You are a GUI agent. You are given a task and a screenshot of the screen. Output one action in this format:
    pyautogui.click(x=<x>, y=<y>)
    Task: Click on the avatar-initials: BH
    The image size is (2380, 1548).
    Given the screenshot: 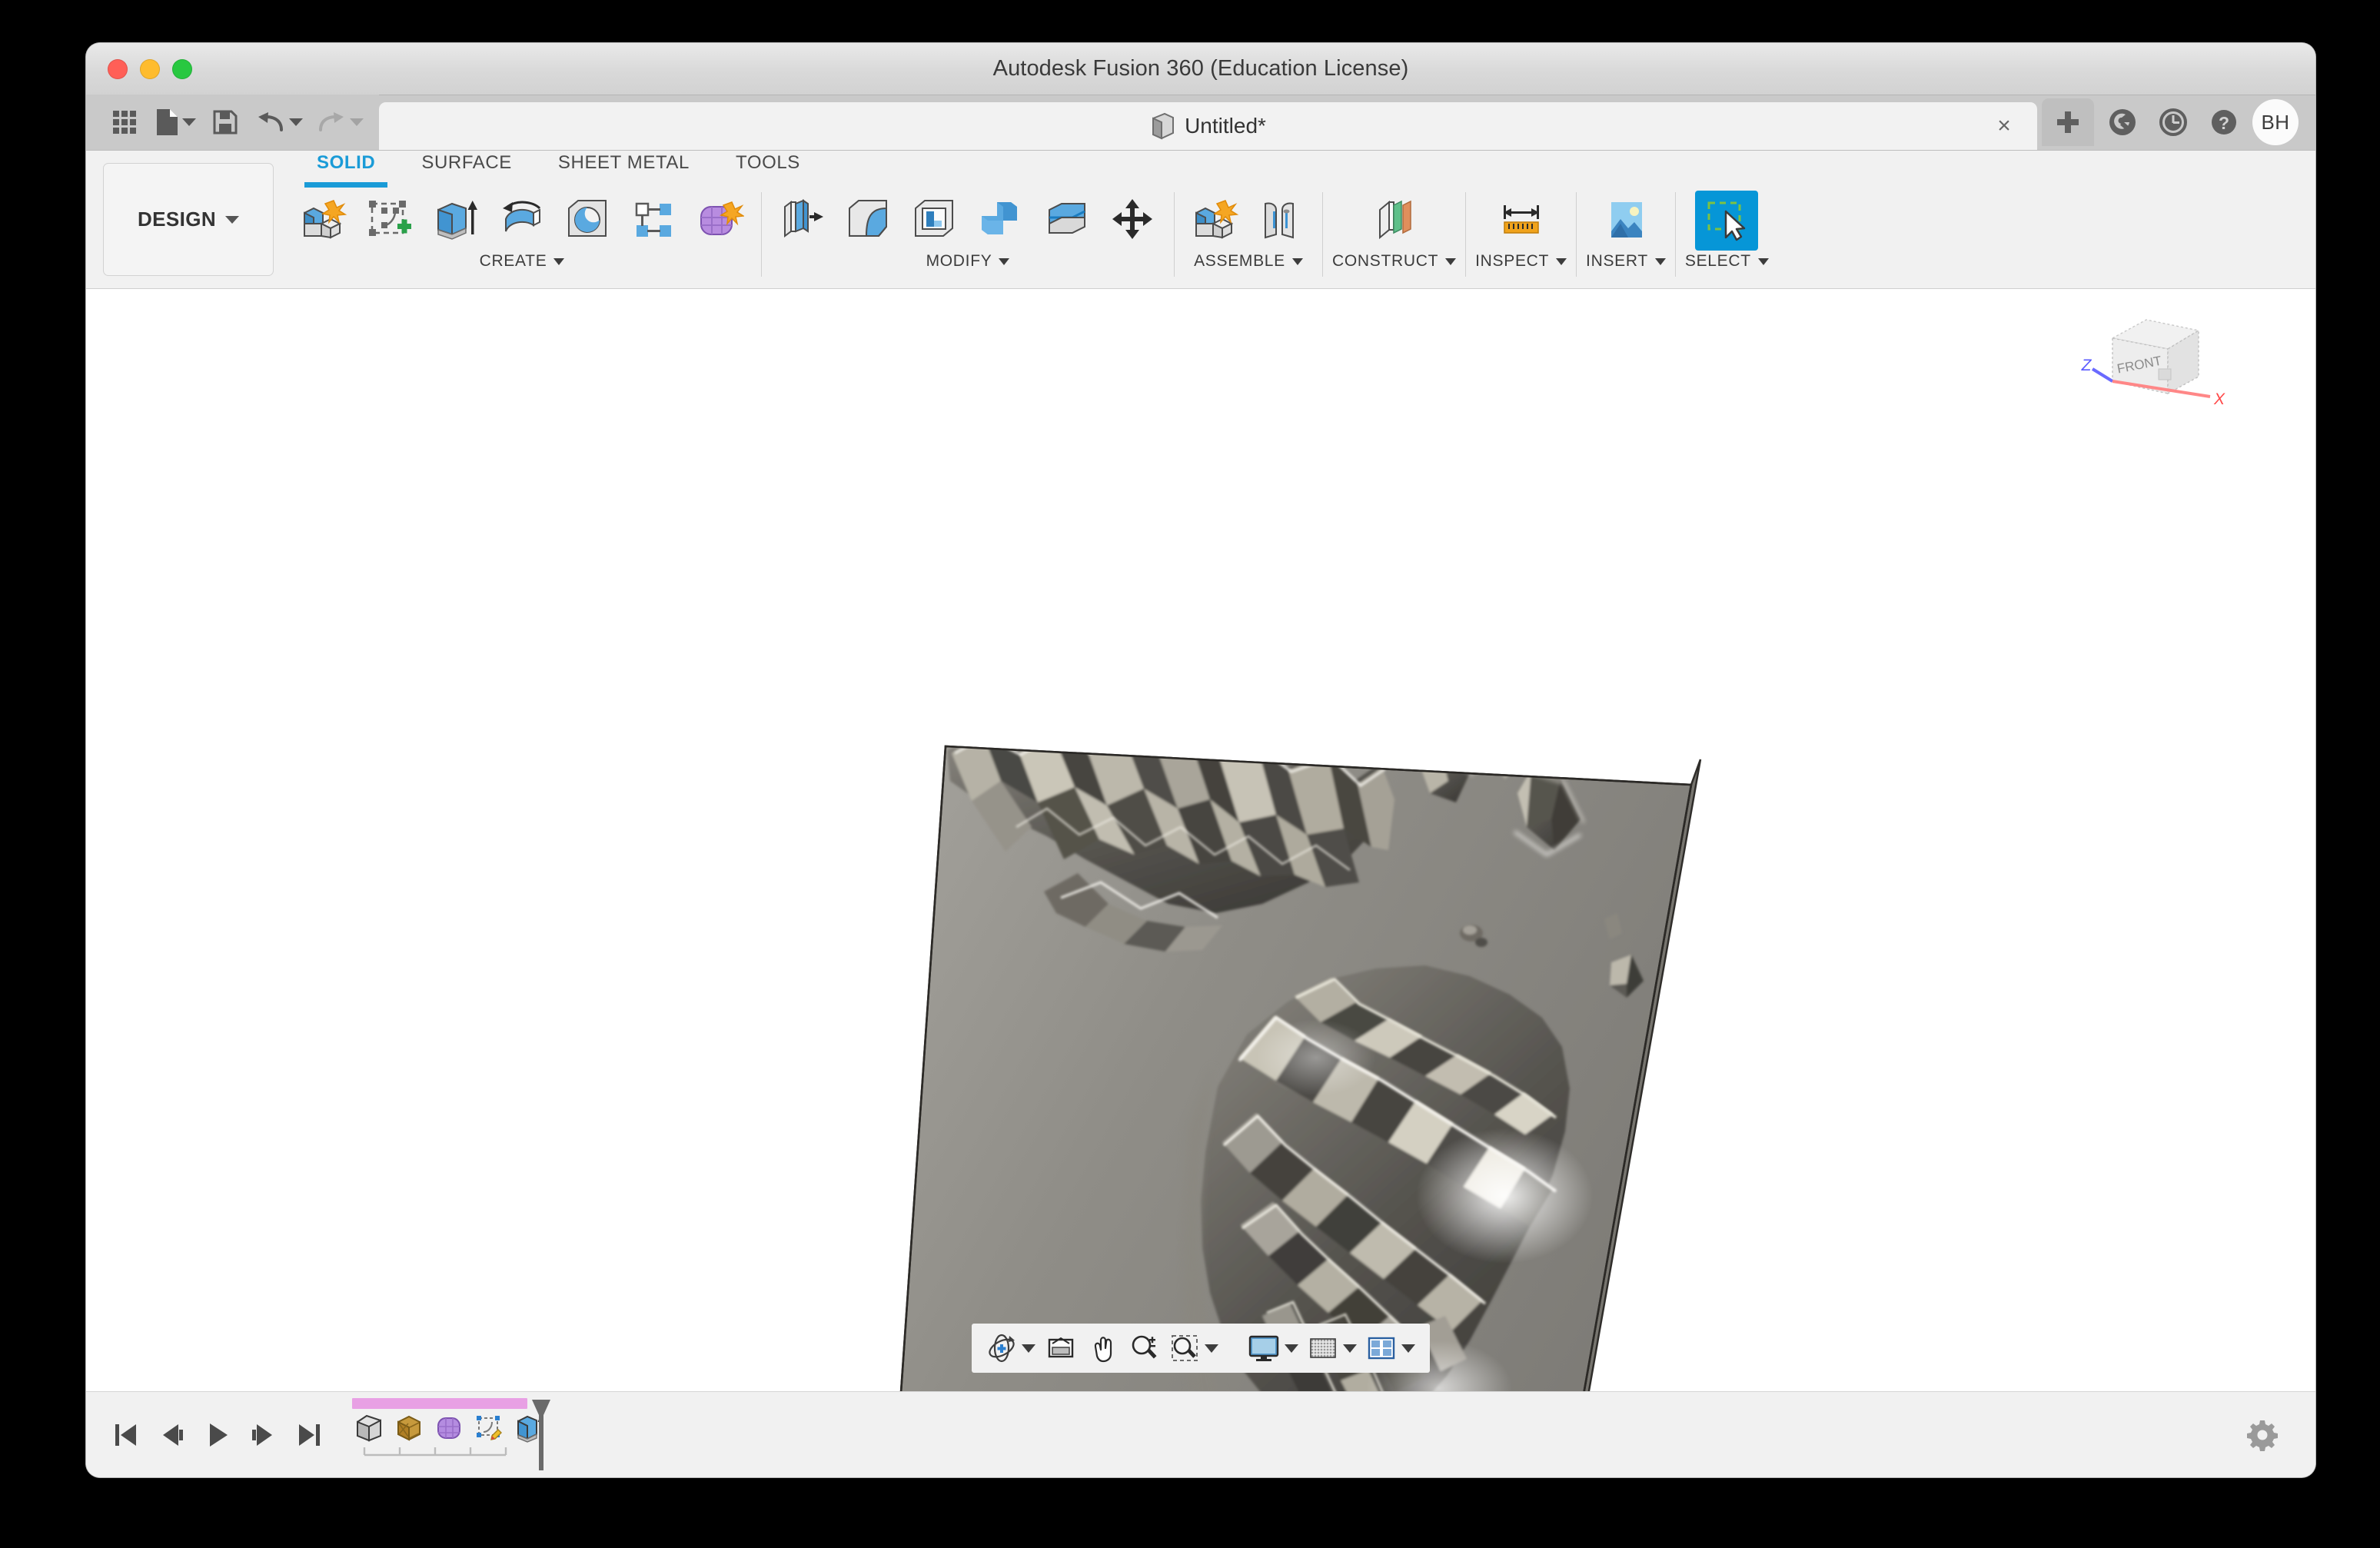 What is the action you would take?
    pyautogui.click(x=2275, y=122)
    